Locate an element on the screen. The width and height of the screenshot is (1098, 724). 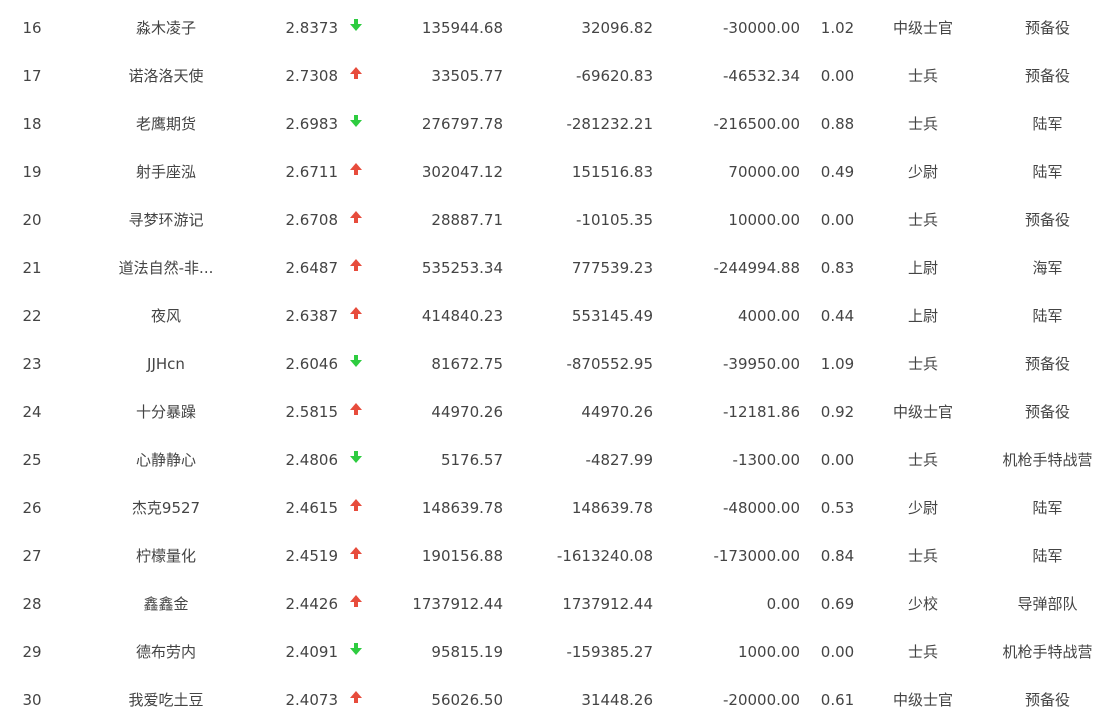
rank-cell: 27 is located at coordinates (32, 556).